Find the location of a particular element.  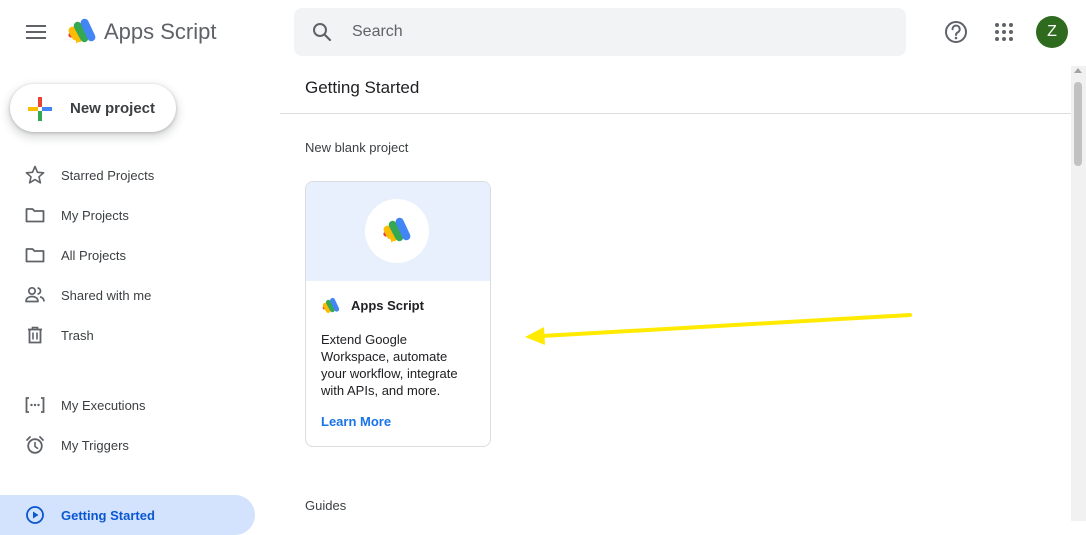

star-icon is located at coordinates (35, 174).